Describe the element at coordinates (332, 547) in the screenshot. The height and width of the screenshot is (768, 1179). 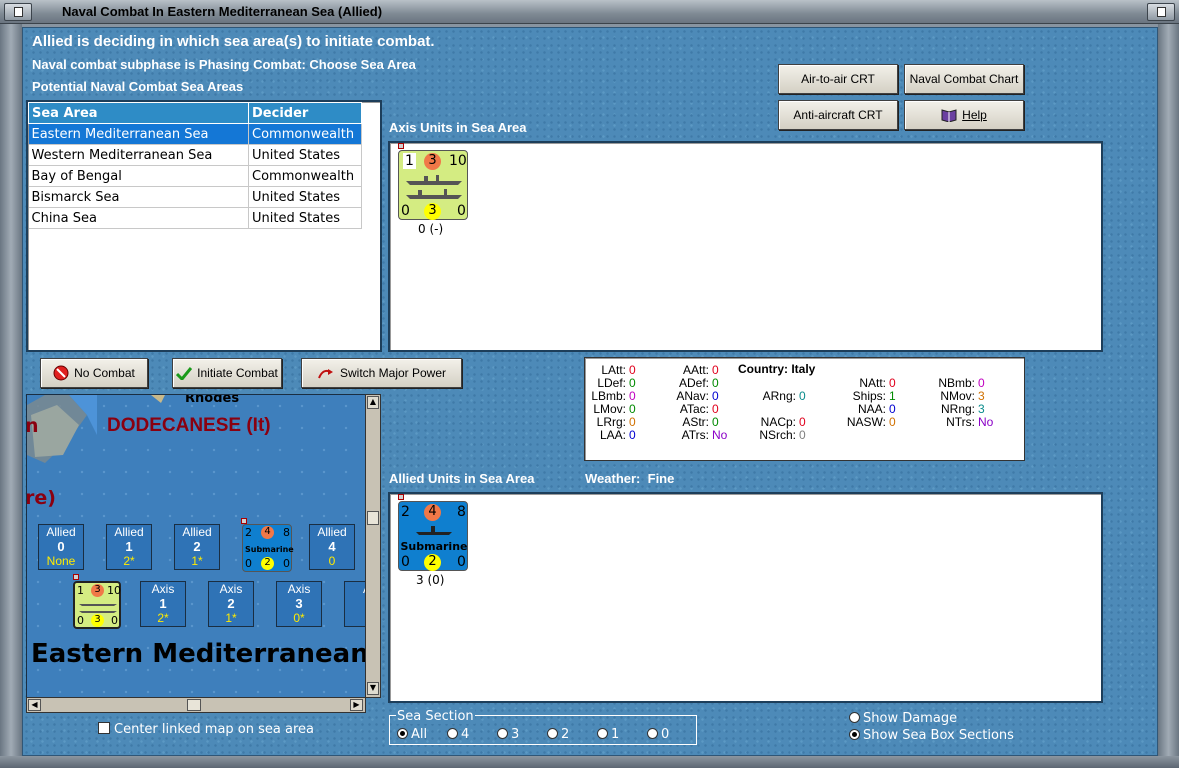
I see `allied-box-4: Allied 4 0` at that location.